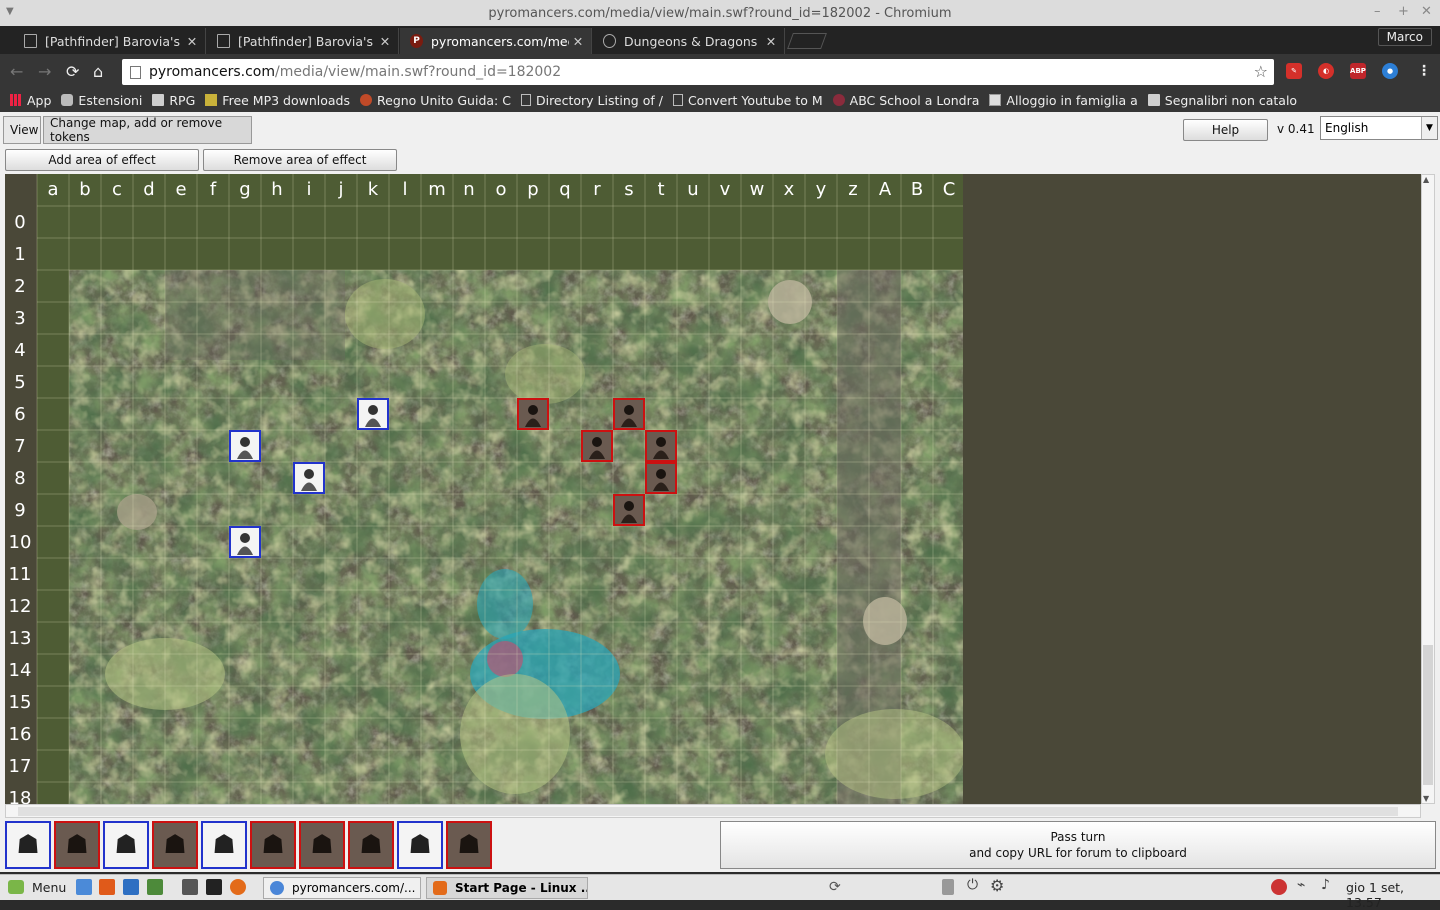 The image size is (1440, 910). Describe the element at coordinates (72, 71) in the screenshot. I see `reload-icon: ⟳` at that location.